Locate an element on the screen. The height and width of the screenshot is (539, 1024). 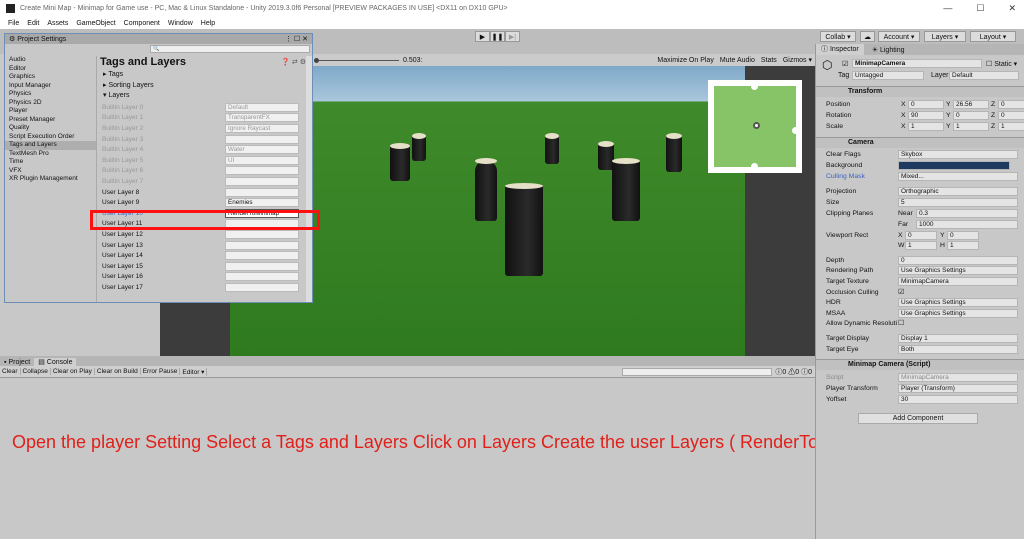
transform-x-field: 1 is located at coordinates (926, 126).